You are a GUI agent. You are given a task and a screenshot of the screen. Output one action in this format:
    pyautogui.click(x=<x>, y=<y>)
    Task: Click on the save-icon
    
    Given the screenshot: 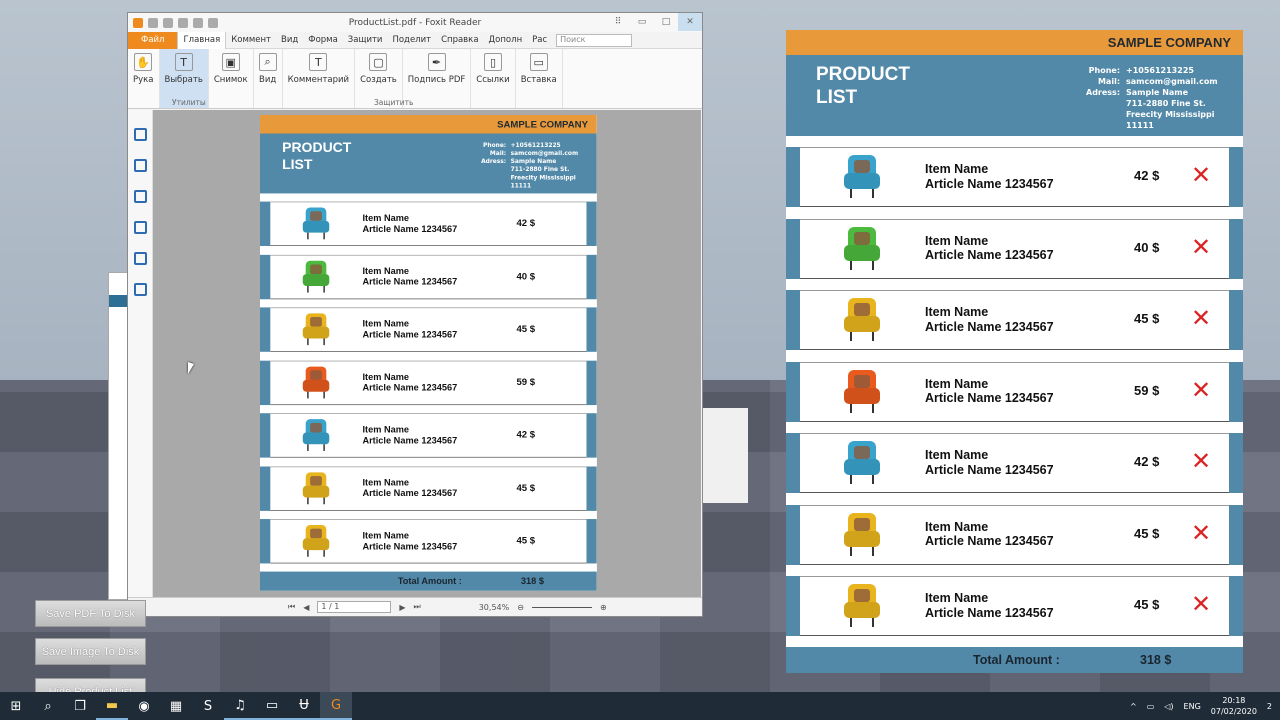 What is the action you would take?
    pyautogui.click(x=168, y=22)
    